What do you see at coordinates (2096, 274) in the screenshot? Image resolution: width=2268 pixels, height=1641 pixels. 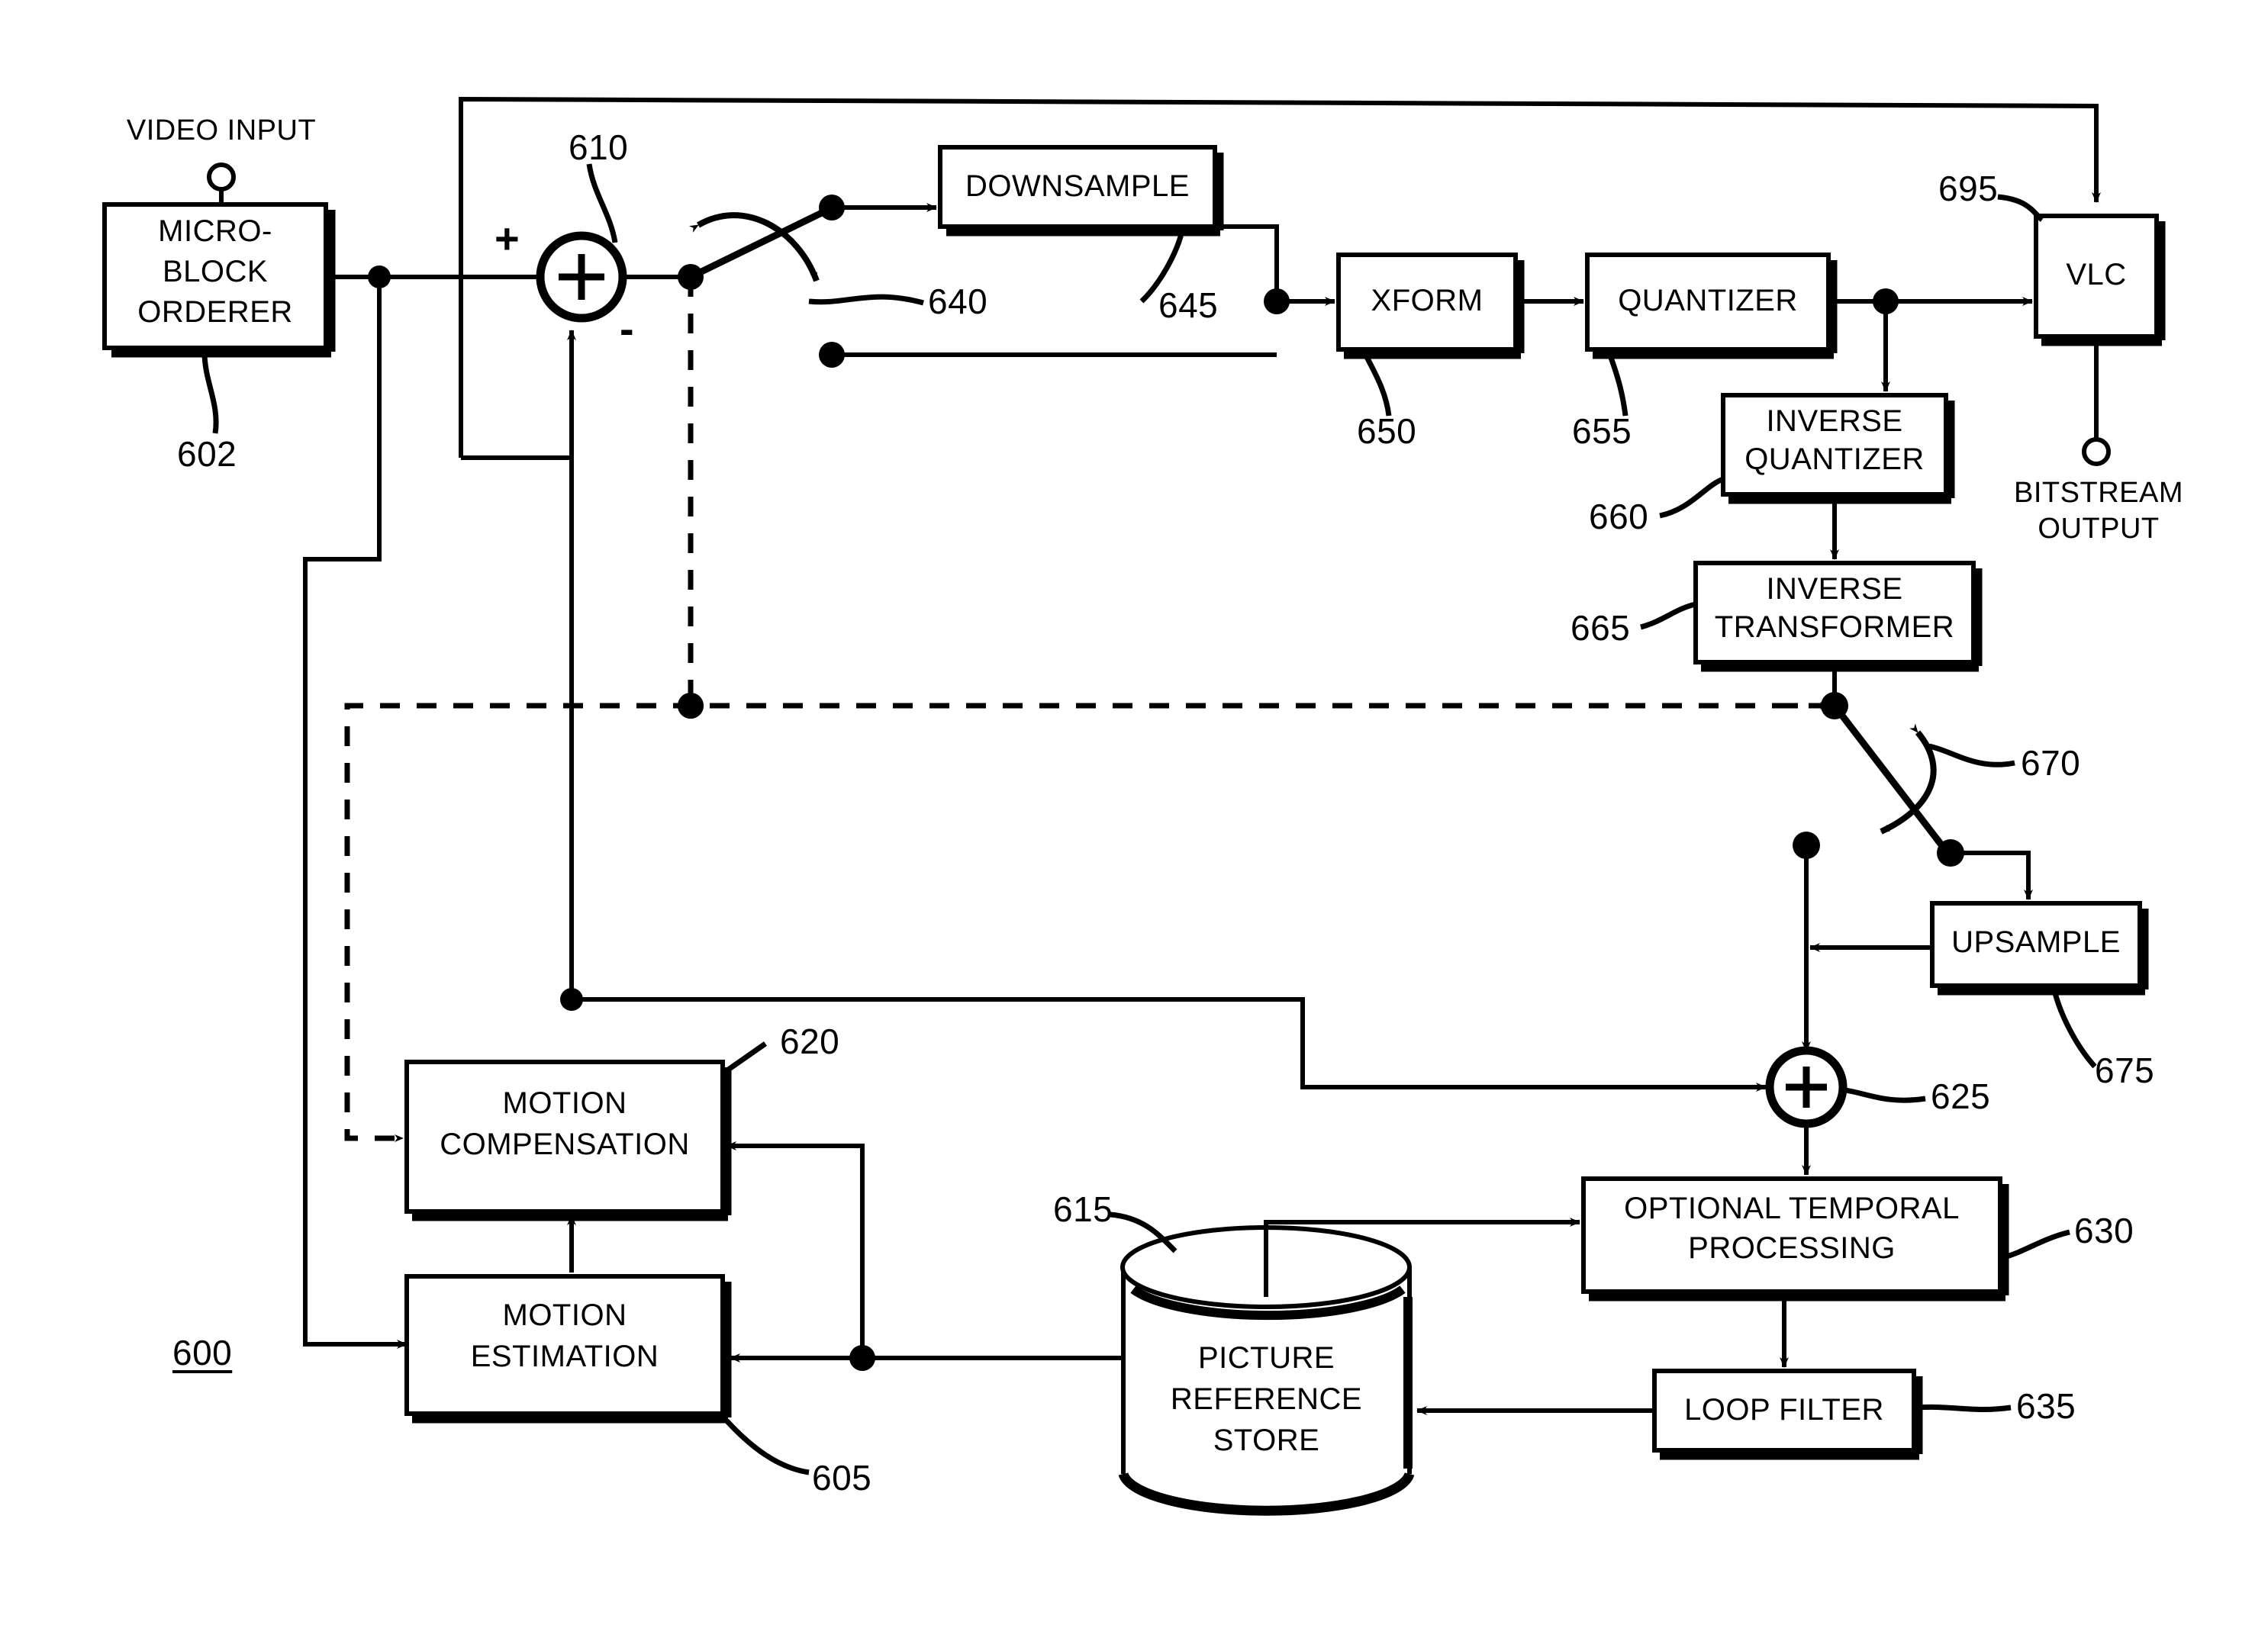 I see `vlc-label: VLC` at bounding box center [2096, 274].